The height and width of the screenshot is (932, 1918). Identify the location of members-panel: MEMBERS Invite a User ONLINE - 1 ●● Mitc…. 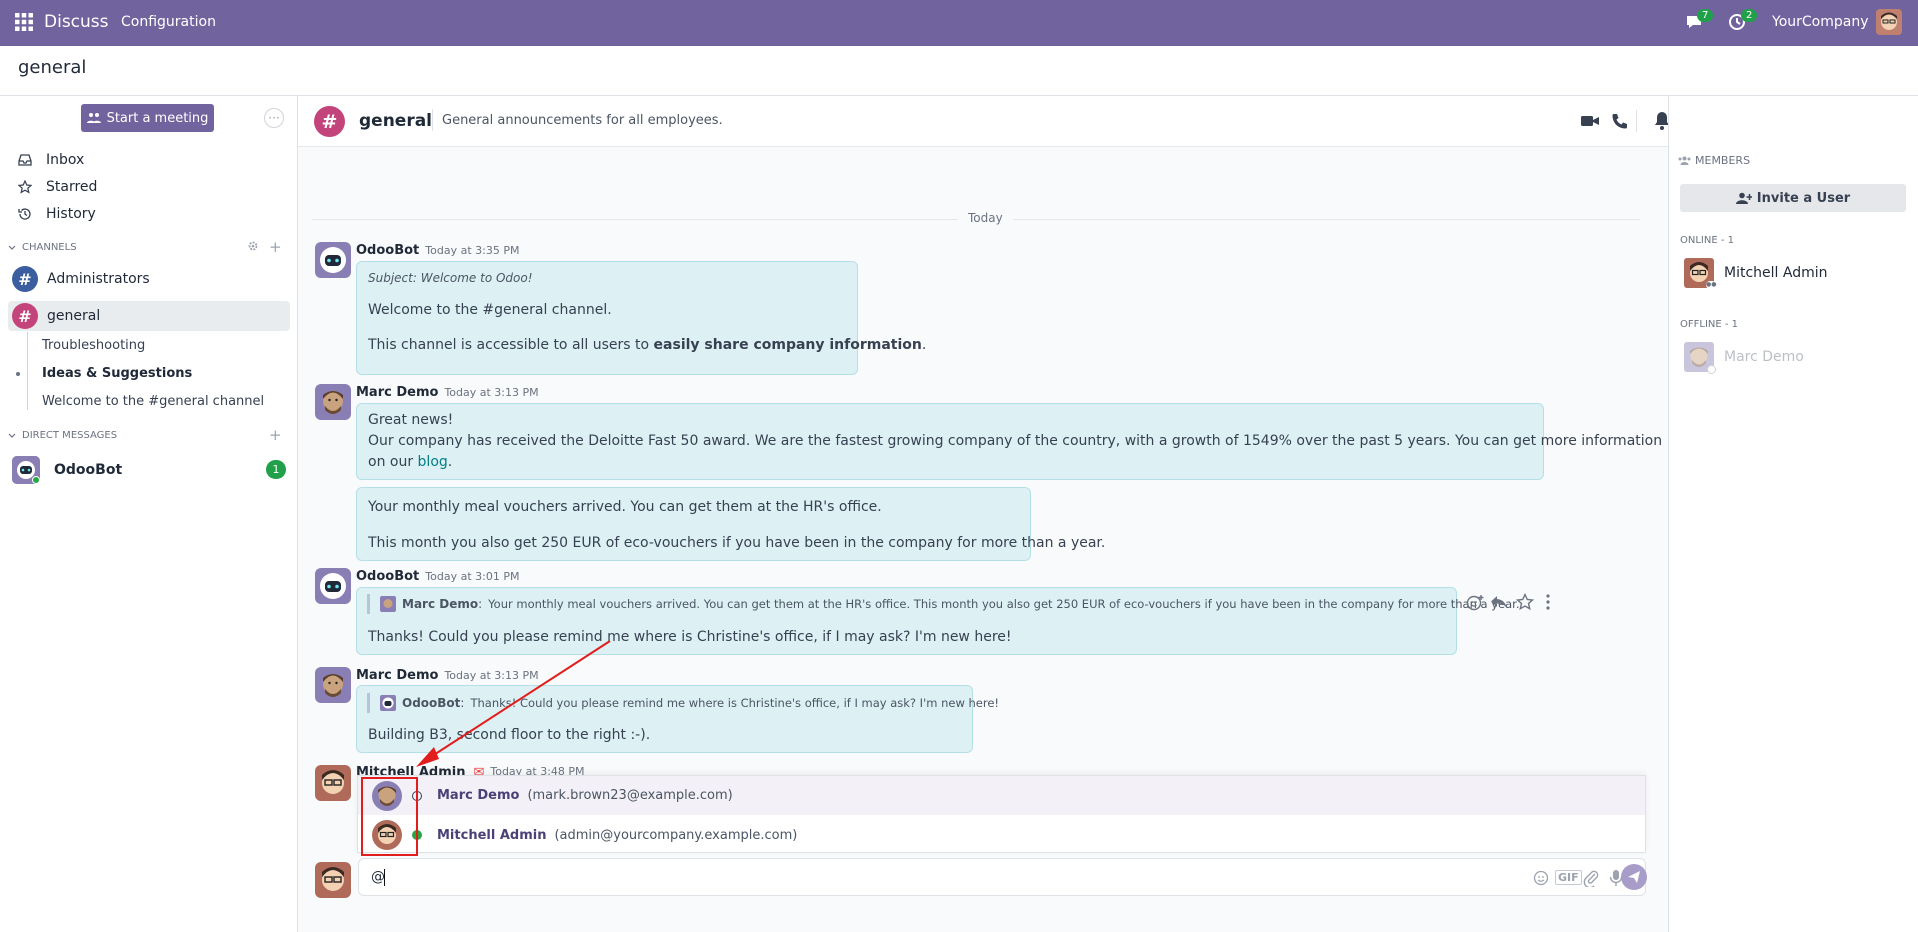
(1793, 514).